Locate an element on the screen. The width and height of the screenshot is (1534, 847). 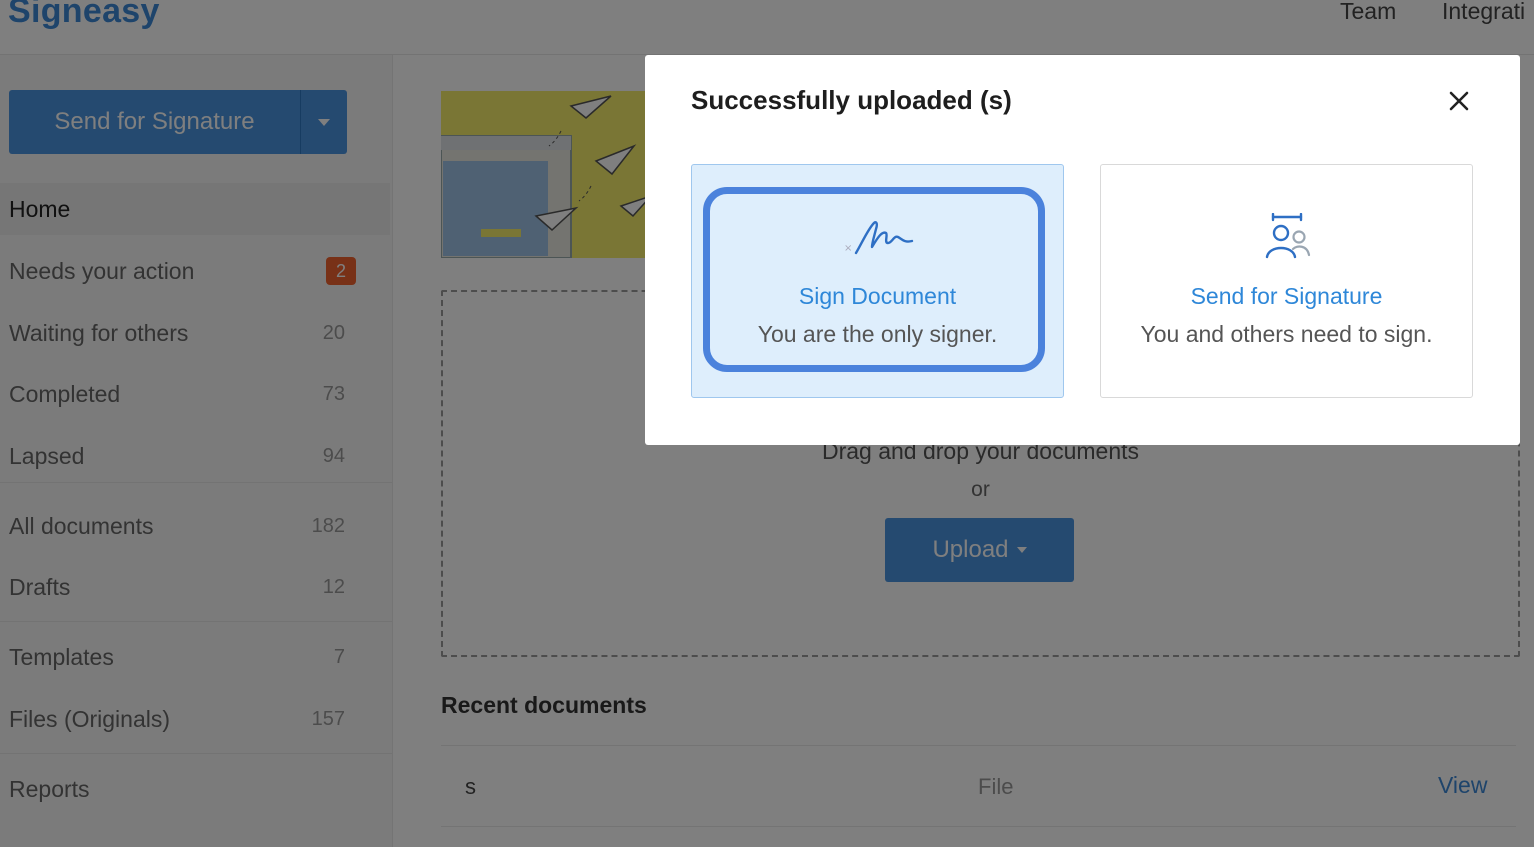
multiple-signers-icon is located at coordinates (1287, 236).